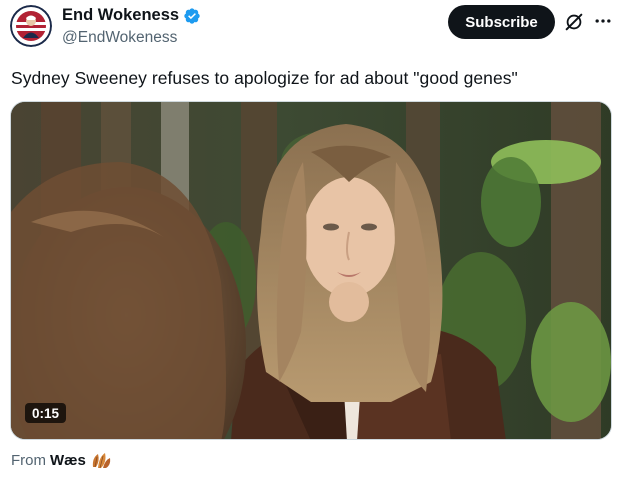 The height and width of the screenshot is (487, 634). I want to click on source-name: Wæs, so click(68, 460).